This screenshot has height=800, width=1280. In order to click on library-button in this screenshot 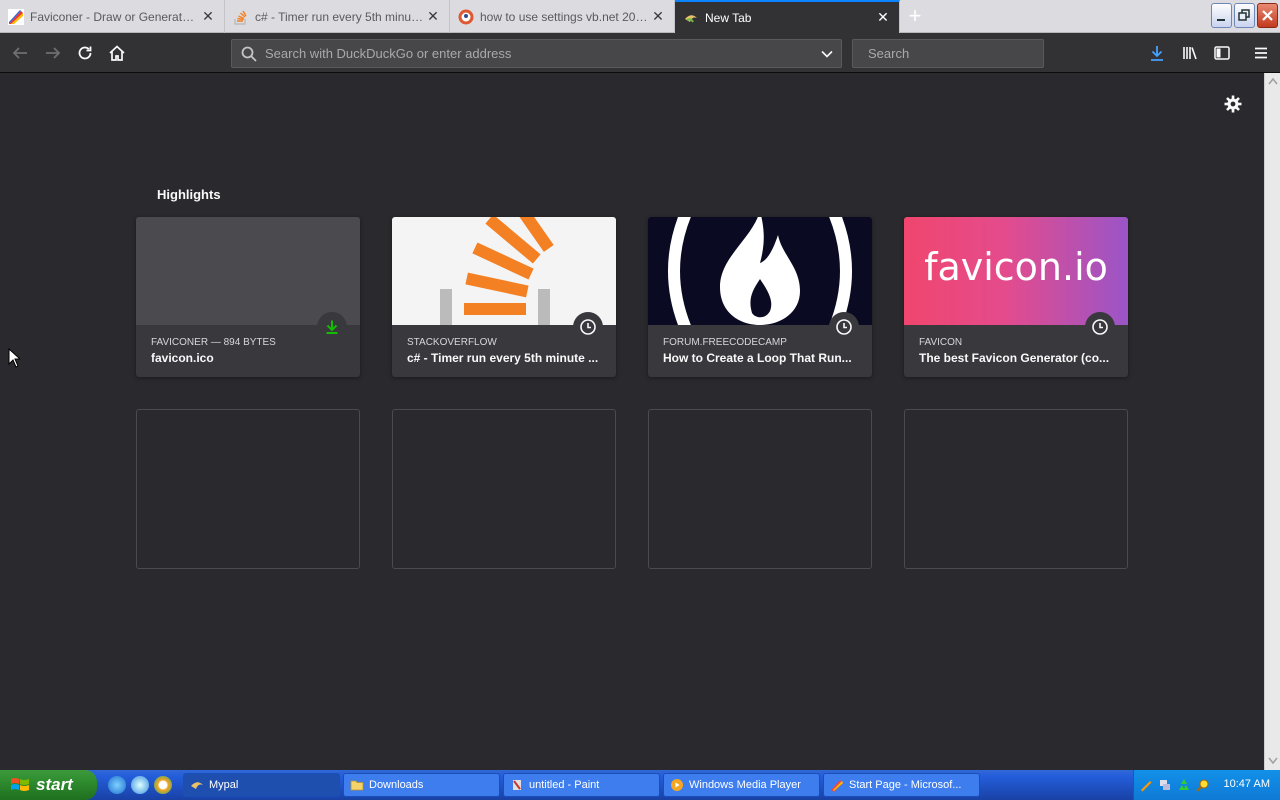, I will do `click(1190, 53)`.